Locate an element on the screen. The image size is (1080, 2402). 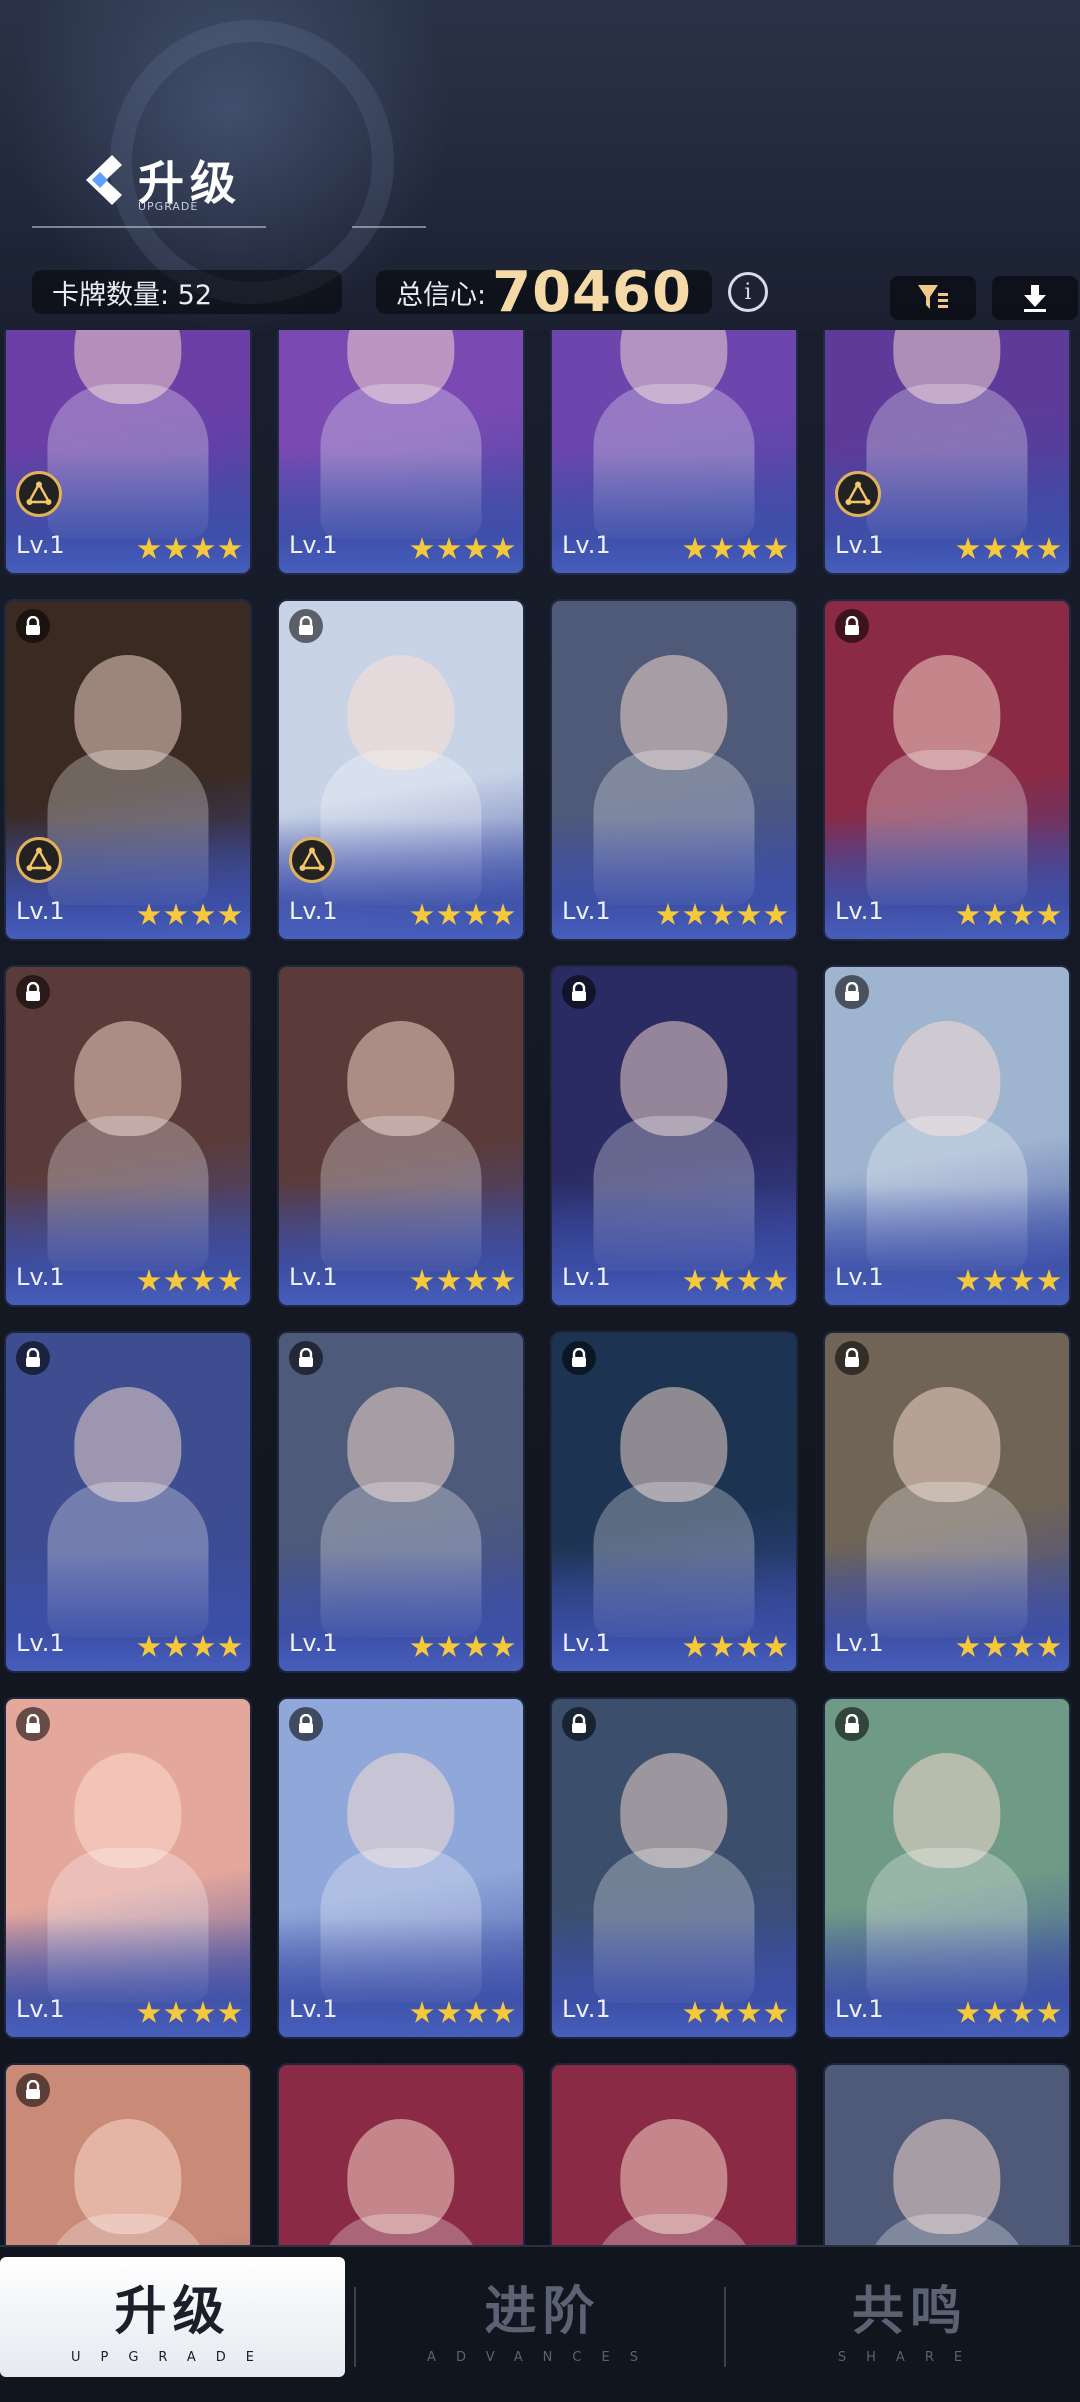
tab-share-sub: SHARE is located at coordinates (910, 2357).